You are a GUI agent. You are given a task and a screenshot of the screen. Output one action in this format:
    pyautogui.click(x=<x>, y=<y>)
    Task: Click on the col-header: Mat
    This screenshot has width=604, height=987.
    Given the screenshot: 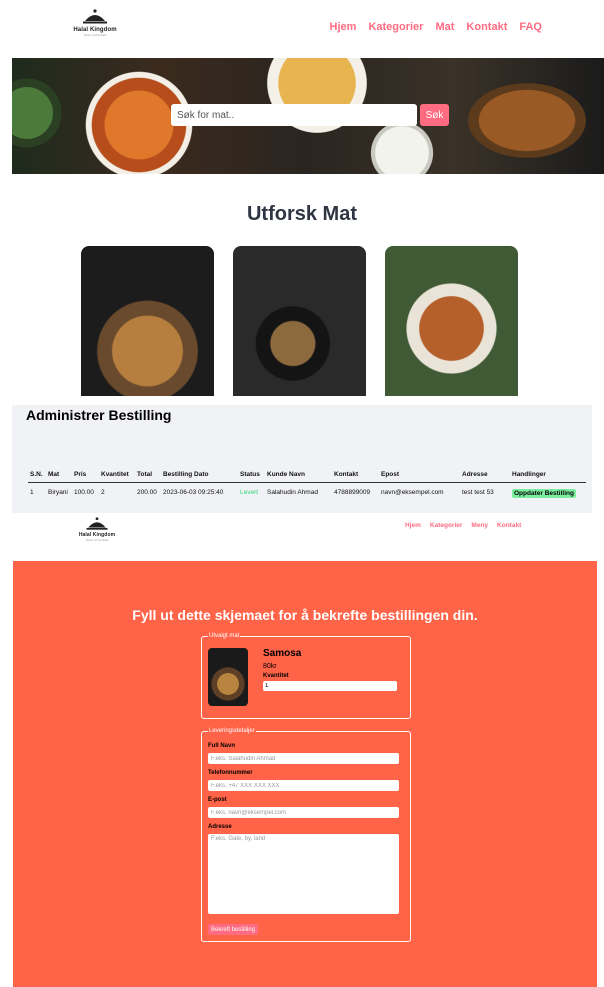 What is the action you would take?
    pyautogui.click(x=59, y=476)
    